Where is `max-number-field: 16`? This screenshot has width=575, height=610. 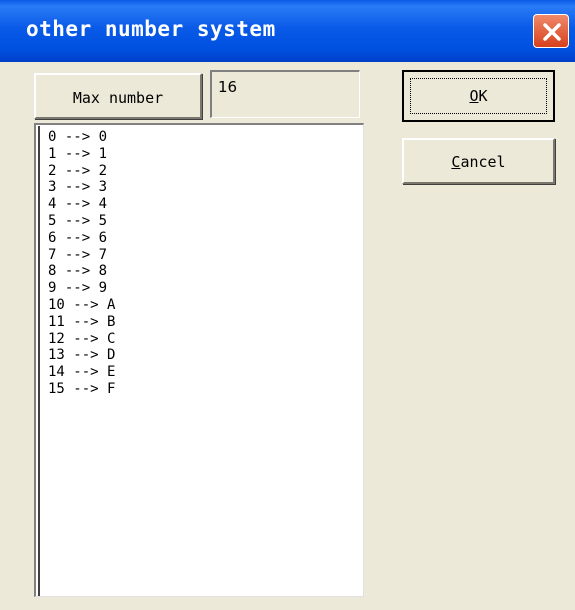 max-number-field: 16 is located at coordinates (285, 94).